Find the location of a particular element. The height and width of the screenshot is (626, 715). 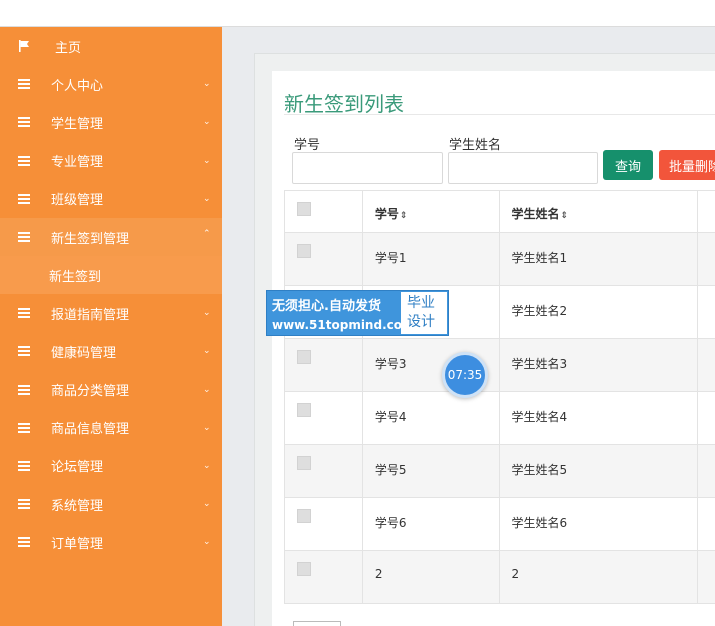

student-name-cell: 学生姓名4 is located at coordinates (539, 417).